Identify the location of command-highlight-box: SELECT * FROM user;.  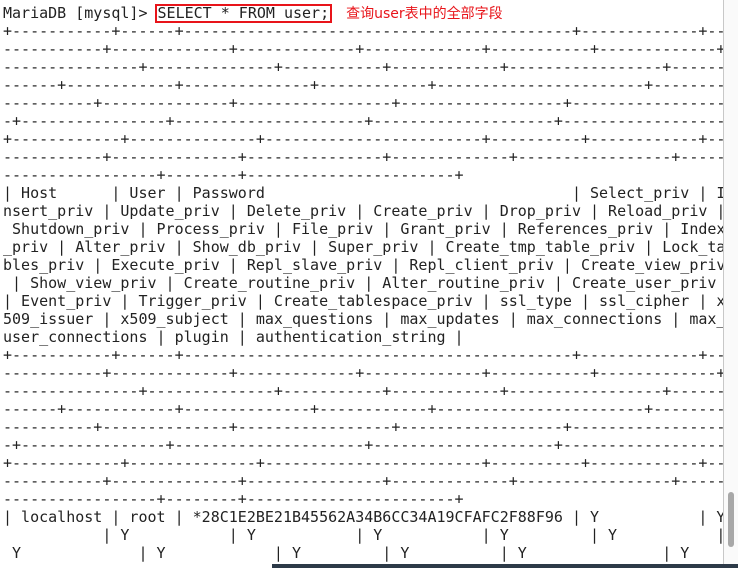
(243, 13).